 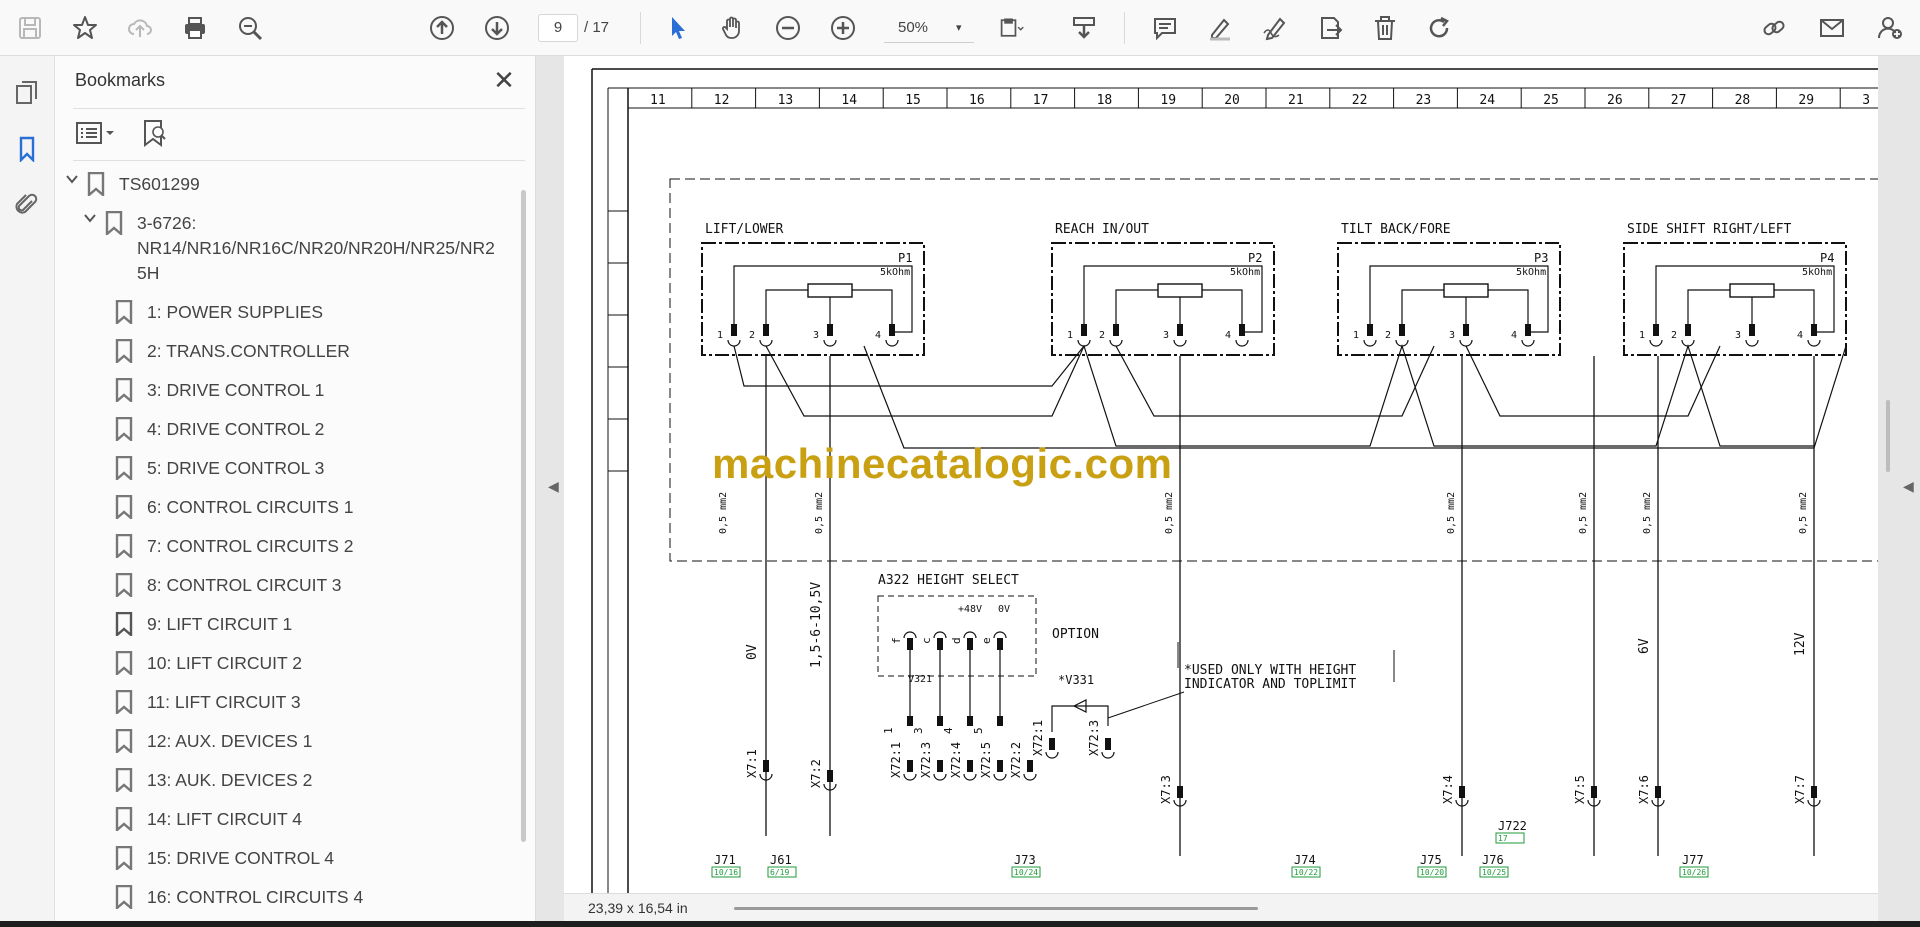 What do you see at coordinates (733, 28) in the screenshot?
I see `hand-icon` at bounding box center [733, 28].